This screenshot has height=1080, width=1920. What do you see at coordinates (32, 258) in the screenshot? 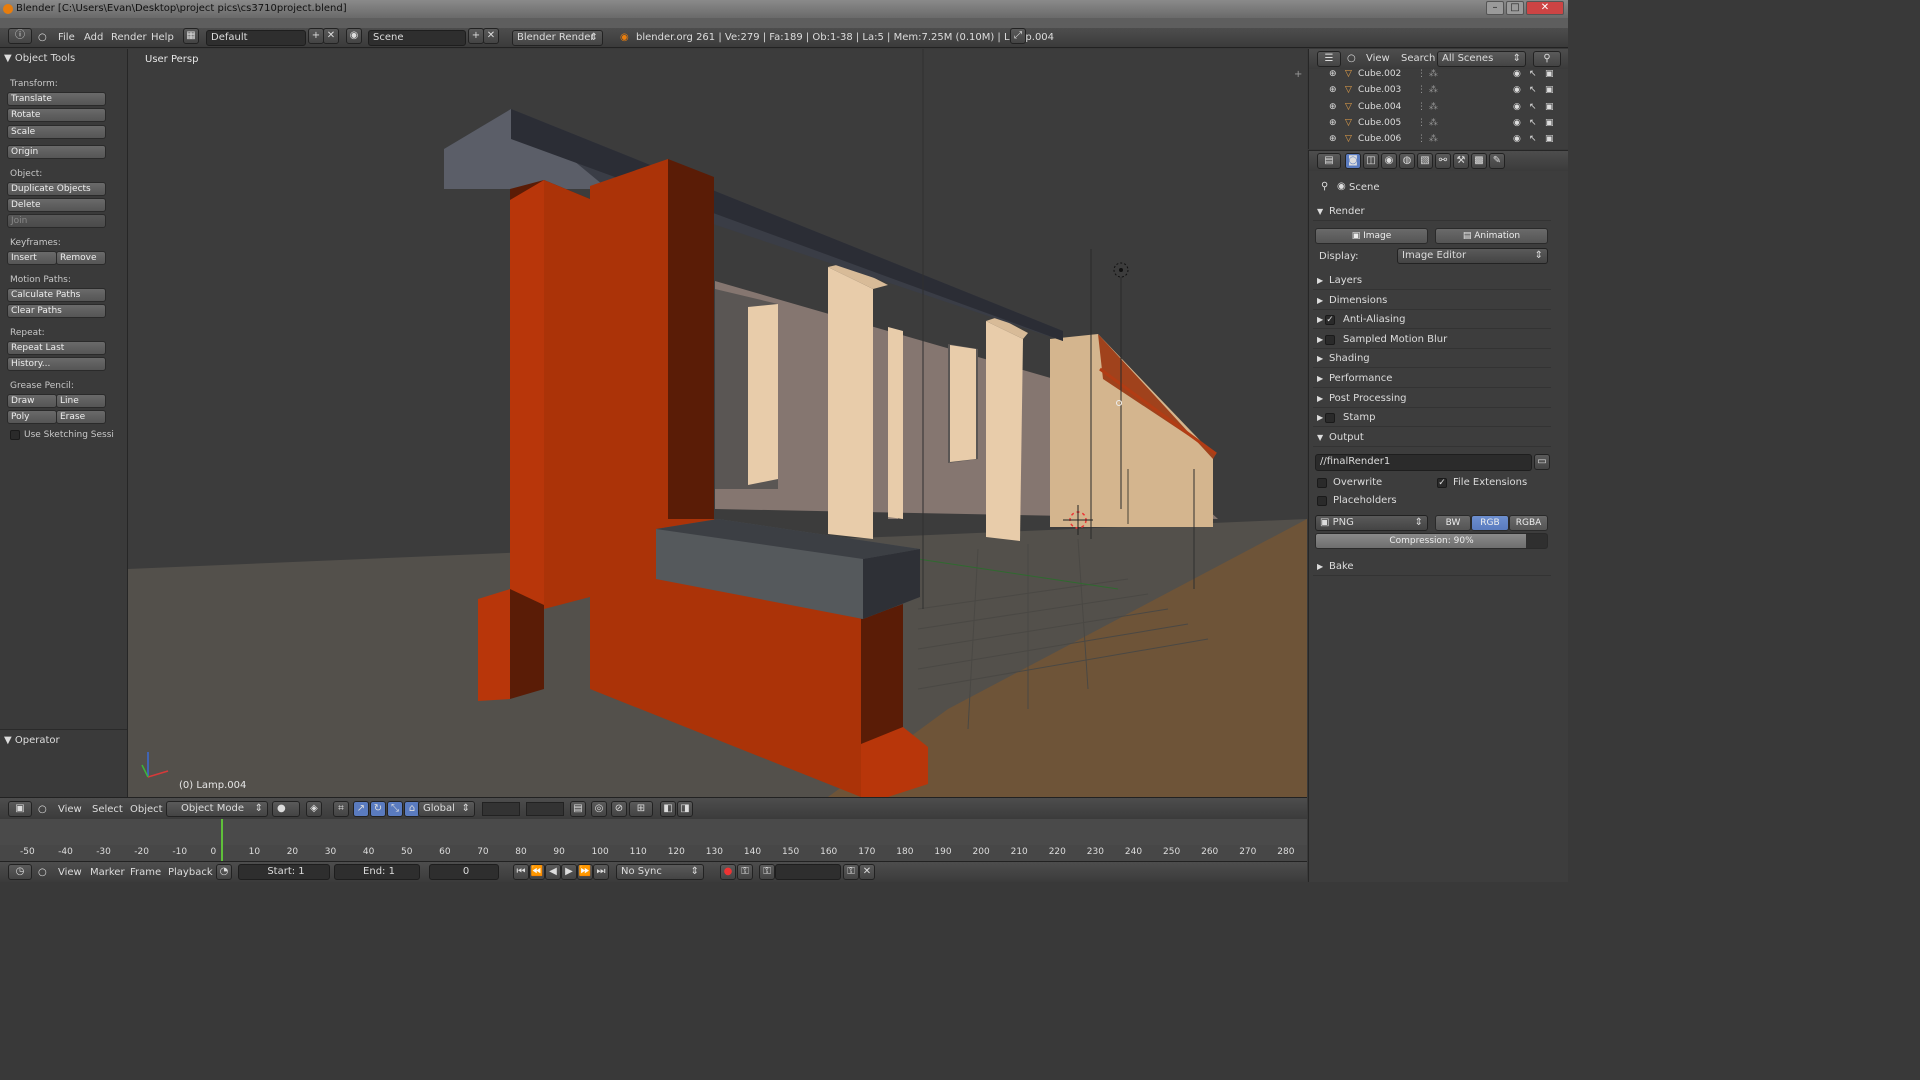
I see `insert-keyframe-button: Insert` at bounding box center [32, 258].